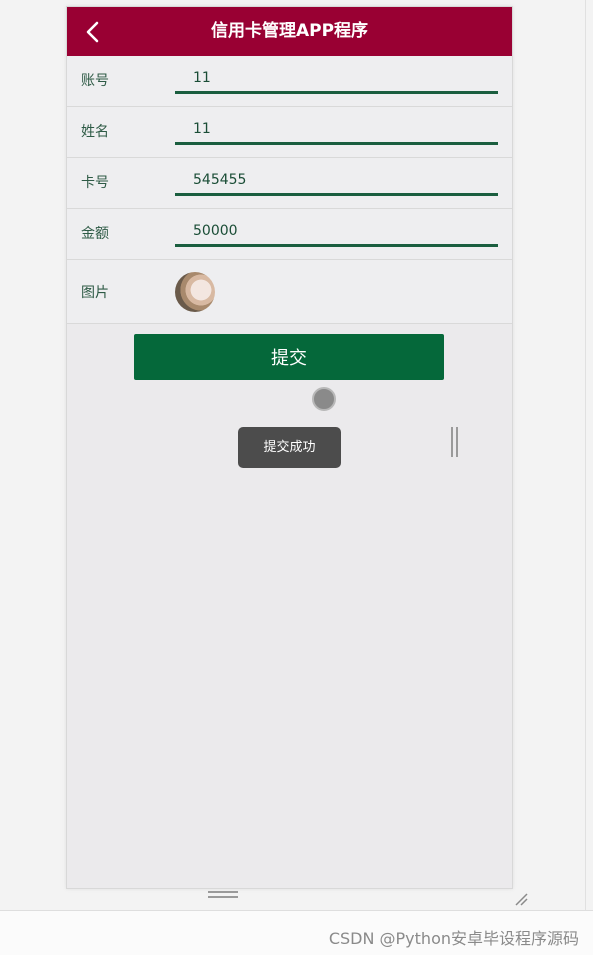  What do you see at coordinates (95, 293) in the screenshot?
I see `image-label: 图片` at bounding box center [95, 293].